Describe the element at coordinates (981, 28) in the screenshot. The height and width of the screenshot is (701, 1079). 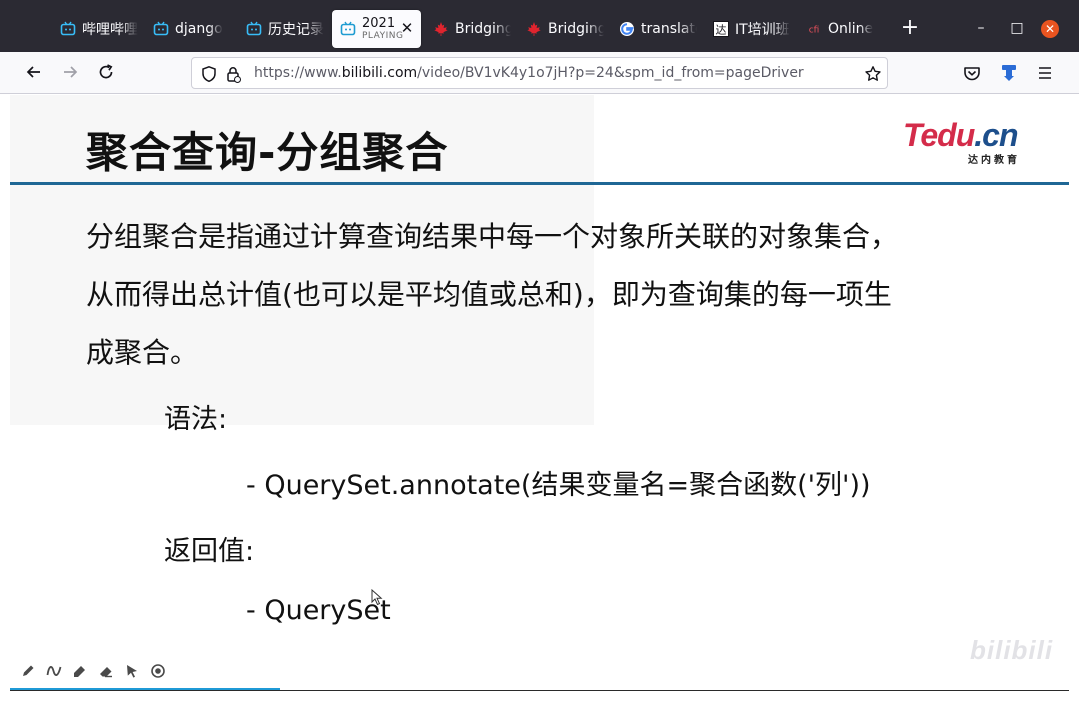
I see `minimize-button: –` at that location.